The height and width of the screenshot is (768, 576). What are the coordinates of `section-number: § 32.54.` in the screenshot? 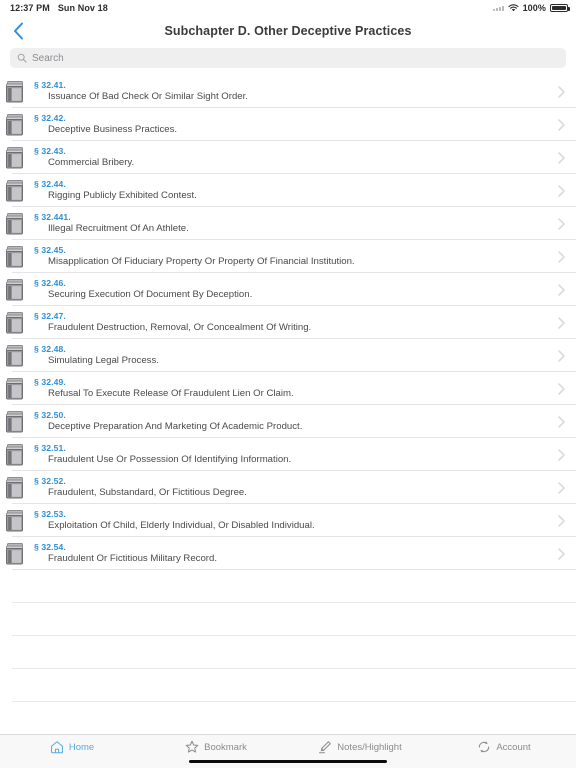 It's located at (50, 546).